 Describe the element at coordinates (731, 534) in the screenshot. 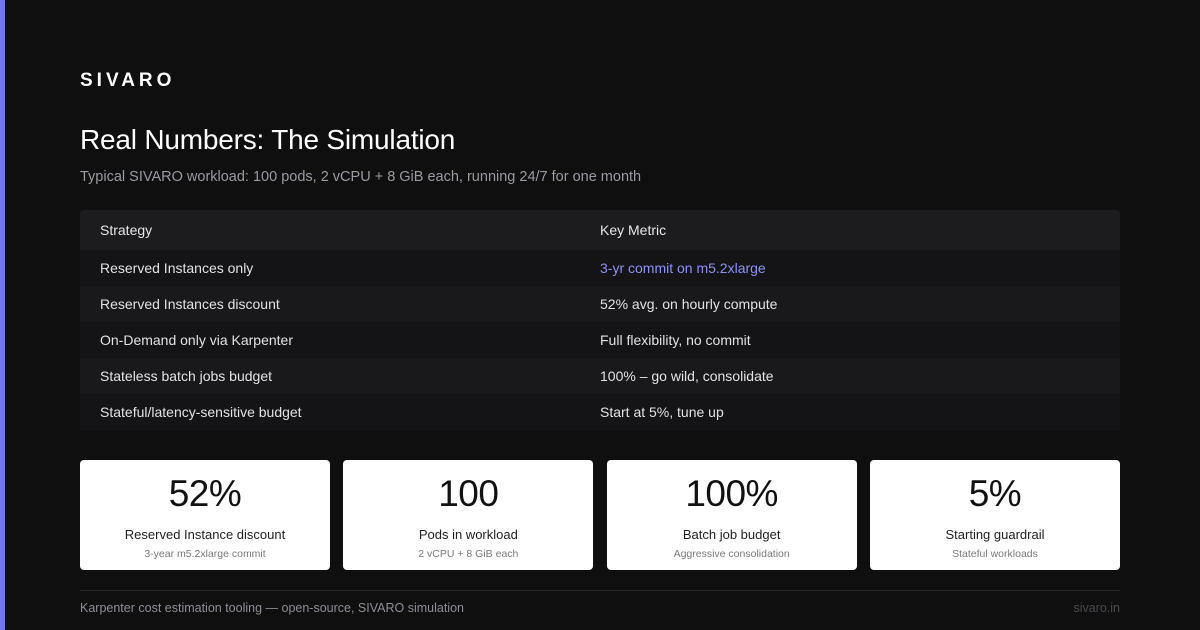

I see `stat-label: Batch job budget` at that location.